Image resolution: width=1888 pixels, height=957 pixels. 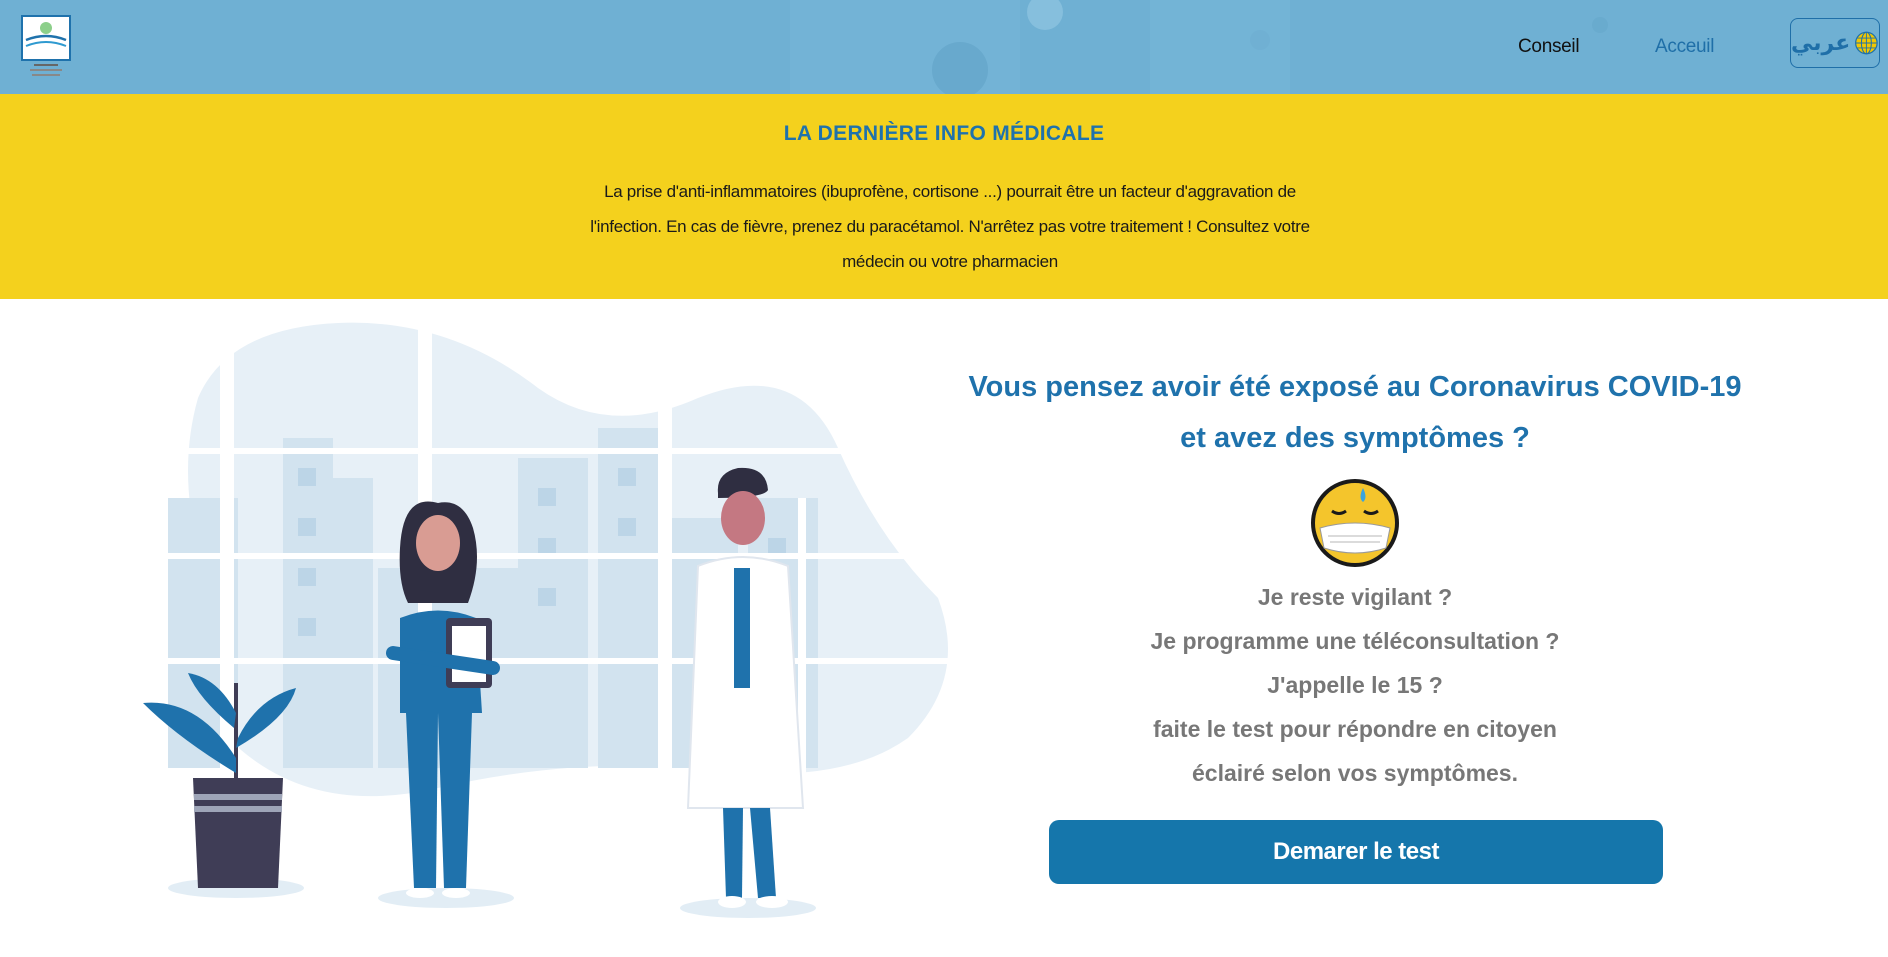 I want to click on question-test-line-2: éclairé selon vos symptômes., so click(x=1355, y=773).